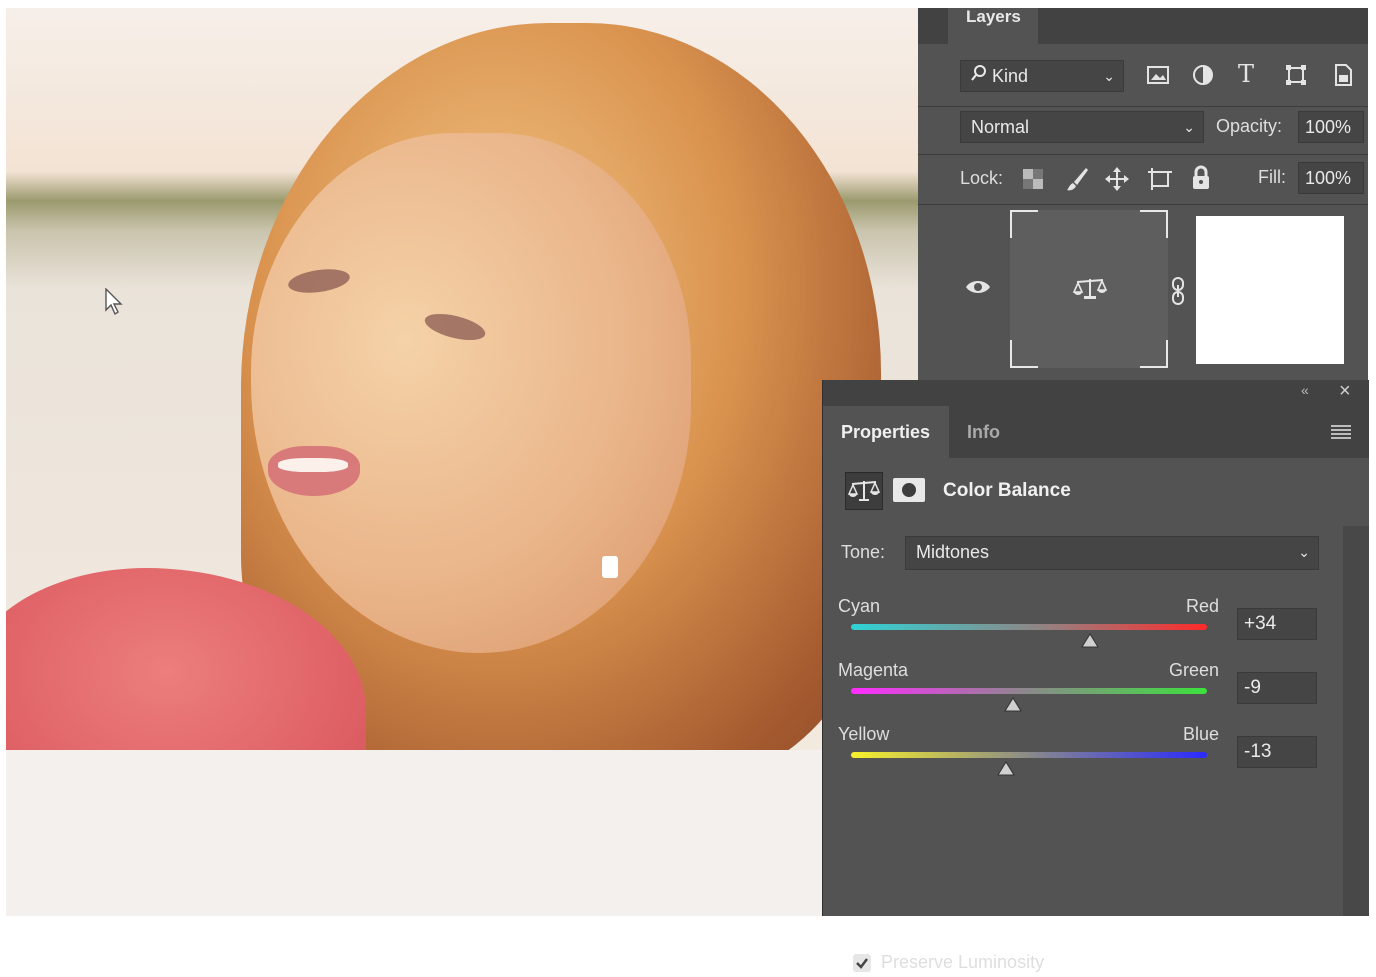 Image resolution: width=1376 pixels, height=977 pixels. What do you see at coordinates (1305, 390) in the screenshot?
I see `collapse-icon: «` at bounding box center [1305, 390].